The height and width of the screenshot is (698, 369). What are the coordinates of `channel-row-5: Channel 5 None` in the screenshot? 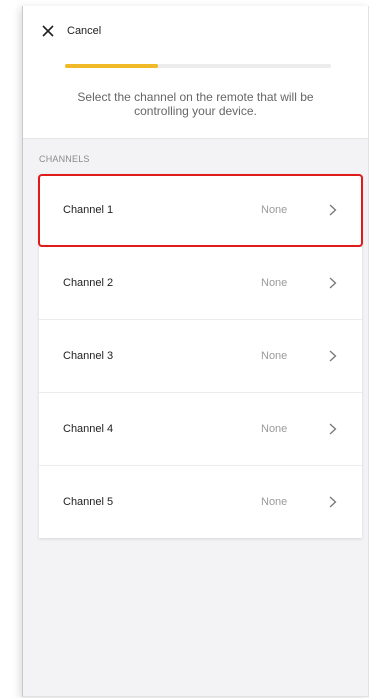 It's located at (200, 502).